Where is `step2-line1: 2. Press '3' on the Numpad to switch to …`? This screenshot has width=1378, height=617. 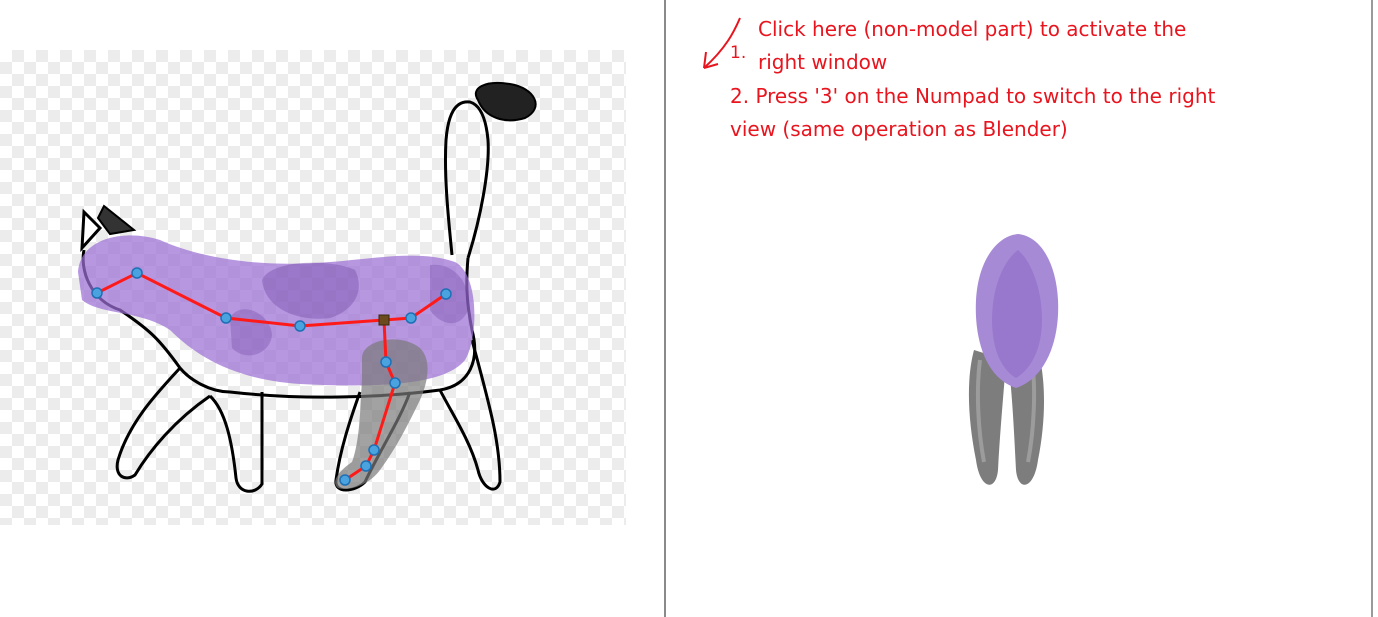 step2-line1: 2. Press '3' on the Numpad to switch to … is located at coordinates (973, 96).